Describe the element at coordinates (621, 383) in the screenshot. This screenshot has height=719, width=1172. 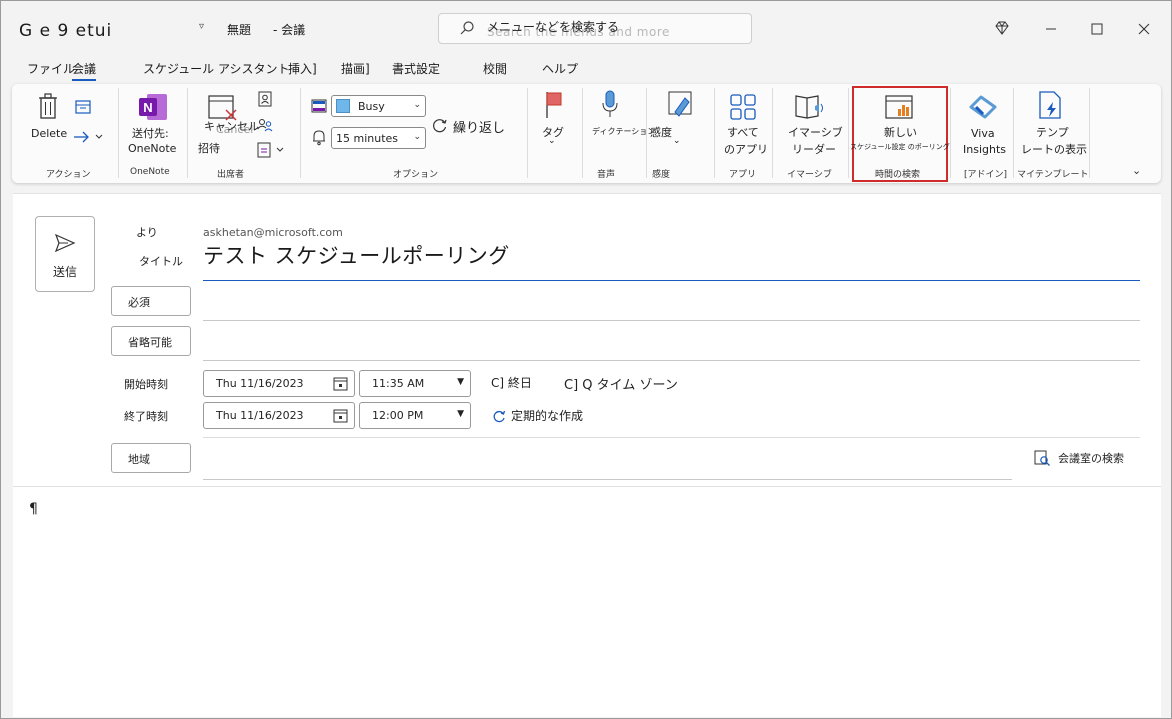
I see `time-zone-checkbox: C] Q タイム ゾーン` at that location.